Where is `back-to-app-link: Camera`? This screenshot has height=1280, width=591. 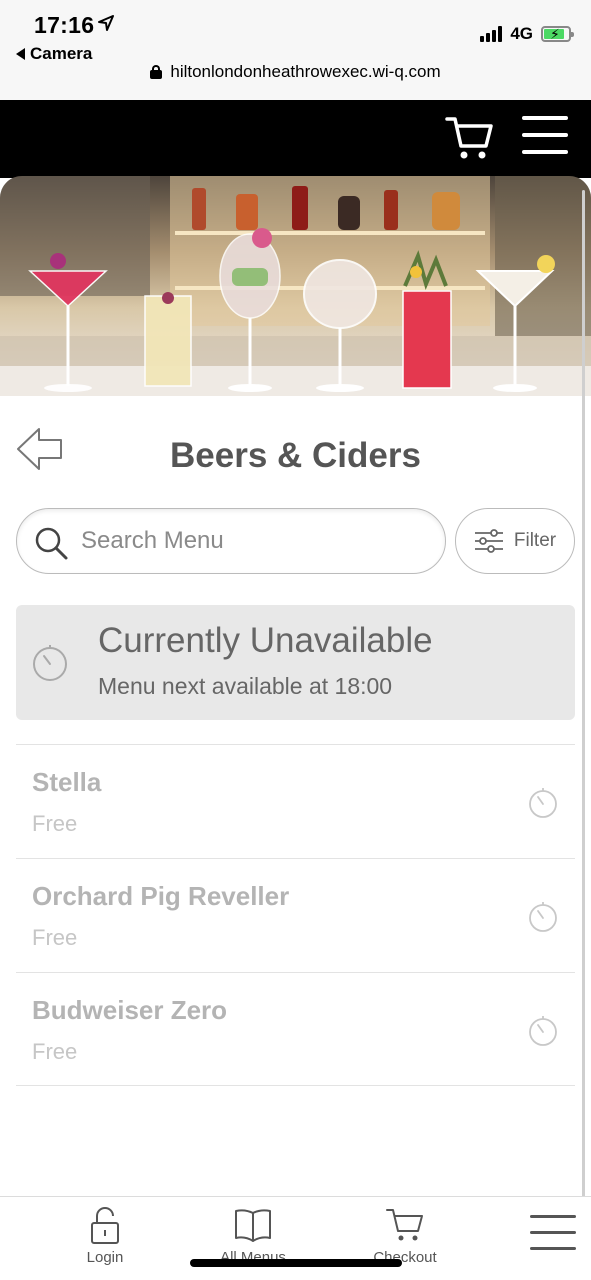 back-to-app-link: Camera is located at coordinates (54, 54).